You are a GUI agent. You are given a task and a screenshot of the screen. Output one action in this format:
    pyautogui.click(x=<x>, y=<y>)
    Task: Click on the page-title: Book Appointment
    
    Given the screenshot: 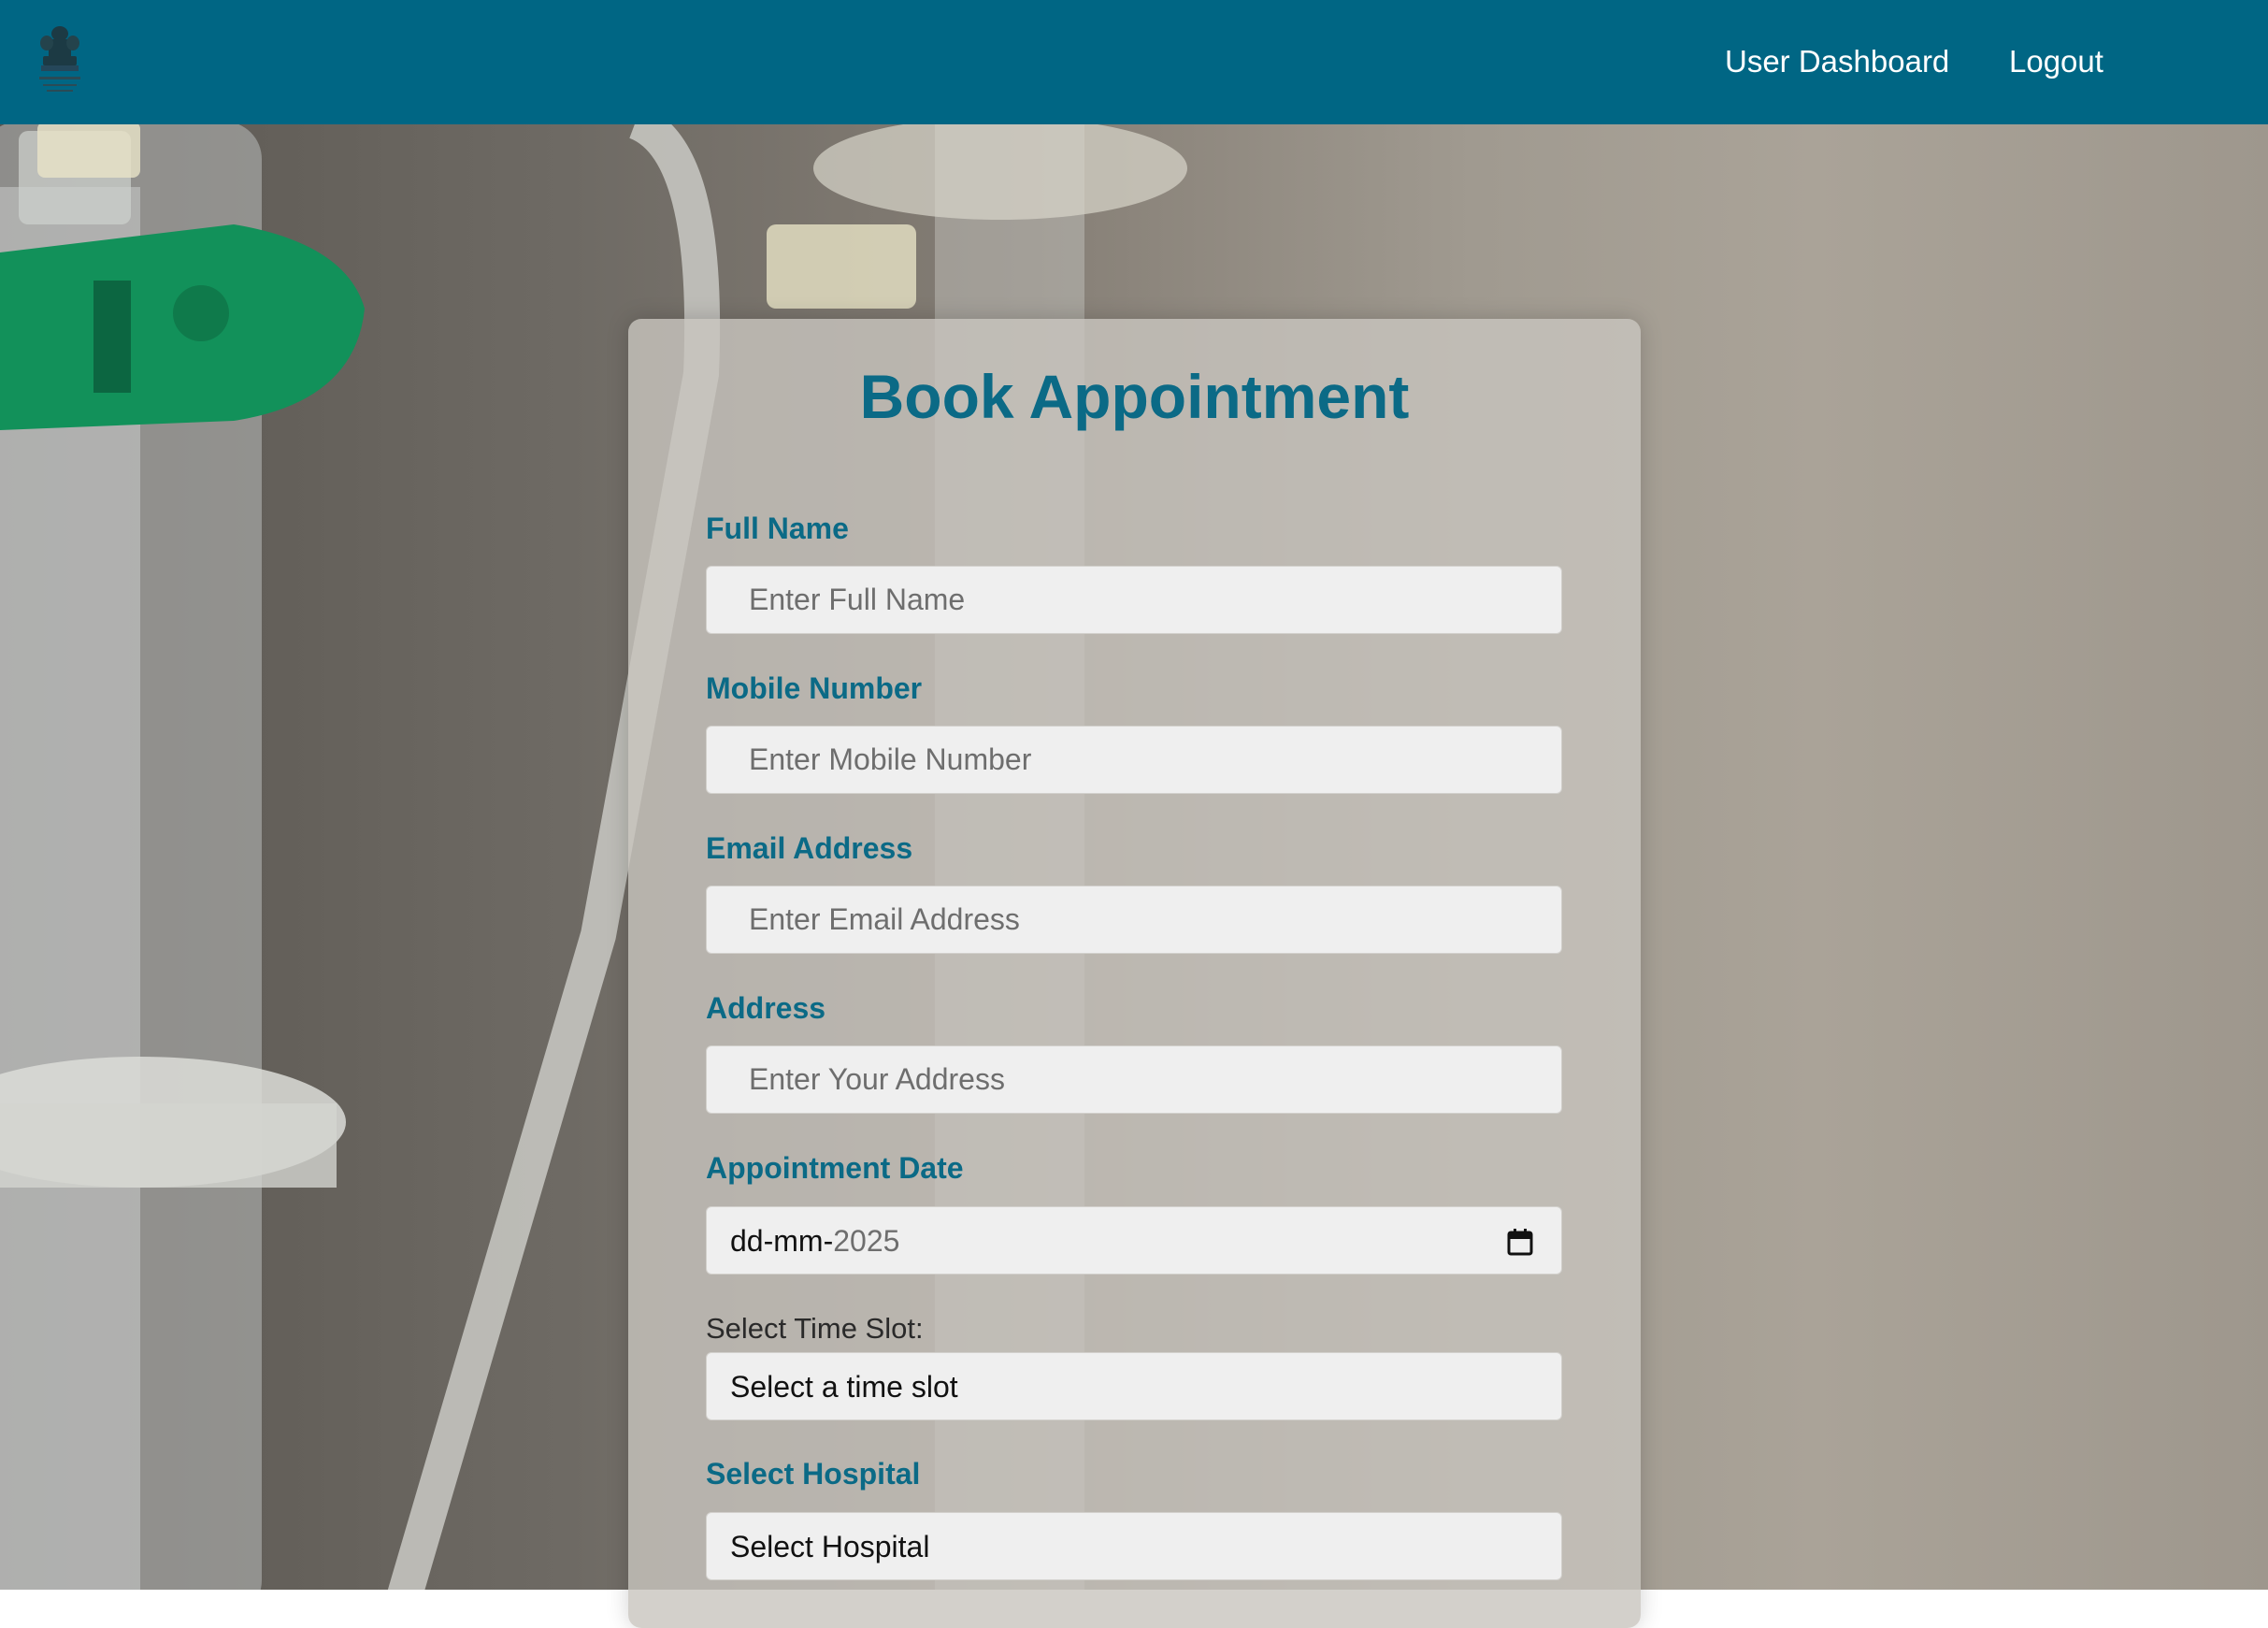 What is the action you would take?
    pyautogui.click(x=1134, y=396)
    